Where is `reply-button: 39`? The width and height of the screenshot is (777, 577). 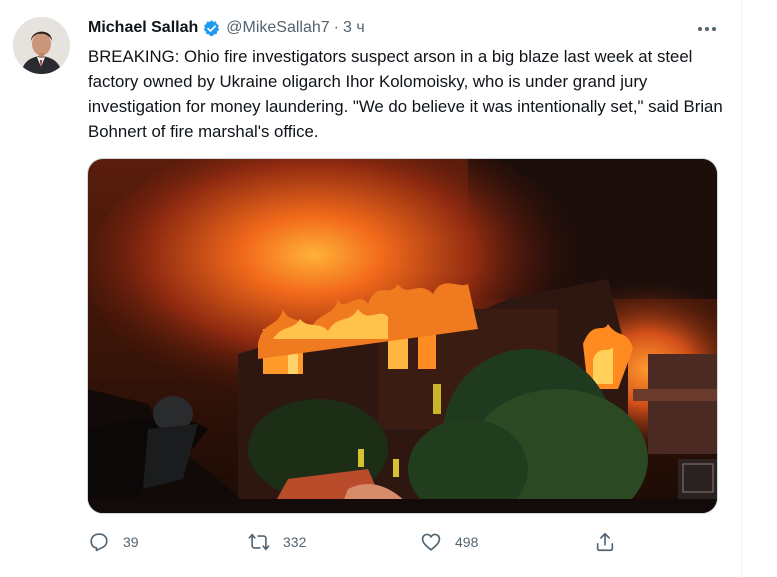 reply-button: 39 is located at coordinates (113, 542).